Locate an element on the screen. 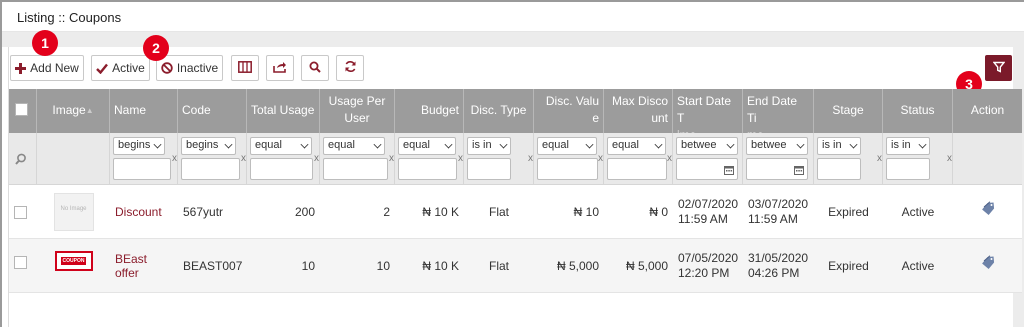  coupon-name-link: Discount is located at coordinates (138, 212).